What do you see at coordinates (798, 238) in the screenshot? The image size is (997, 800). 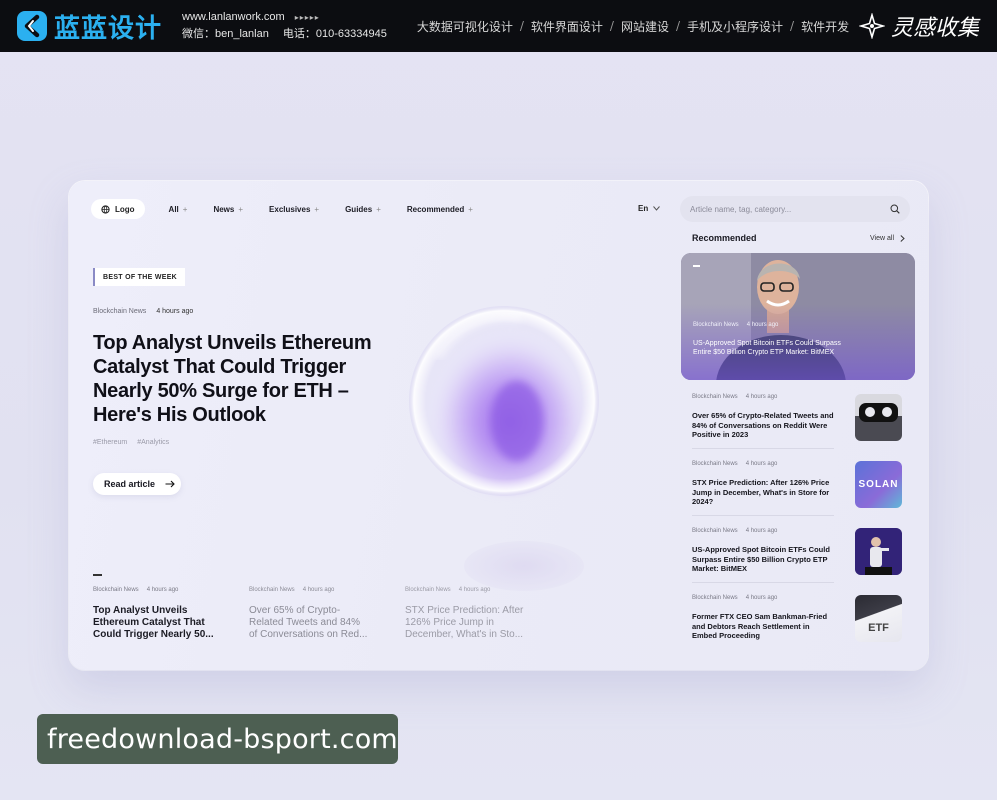 I see `recommended-header: Recommended View all` at bounding box center [798, 238].